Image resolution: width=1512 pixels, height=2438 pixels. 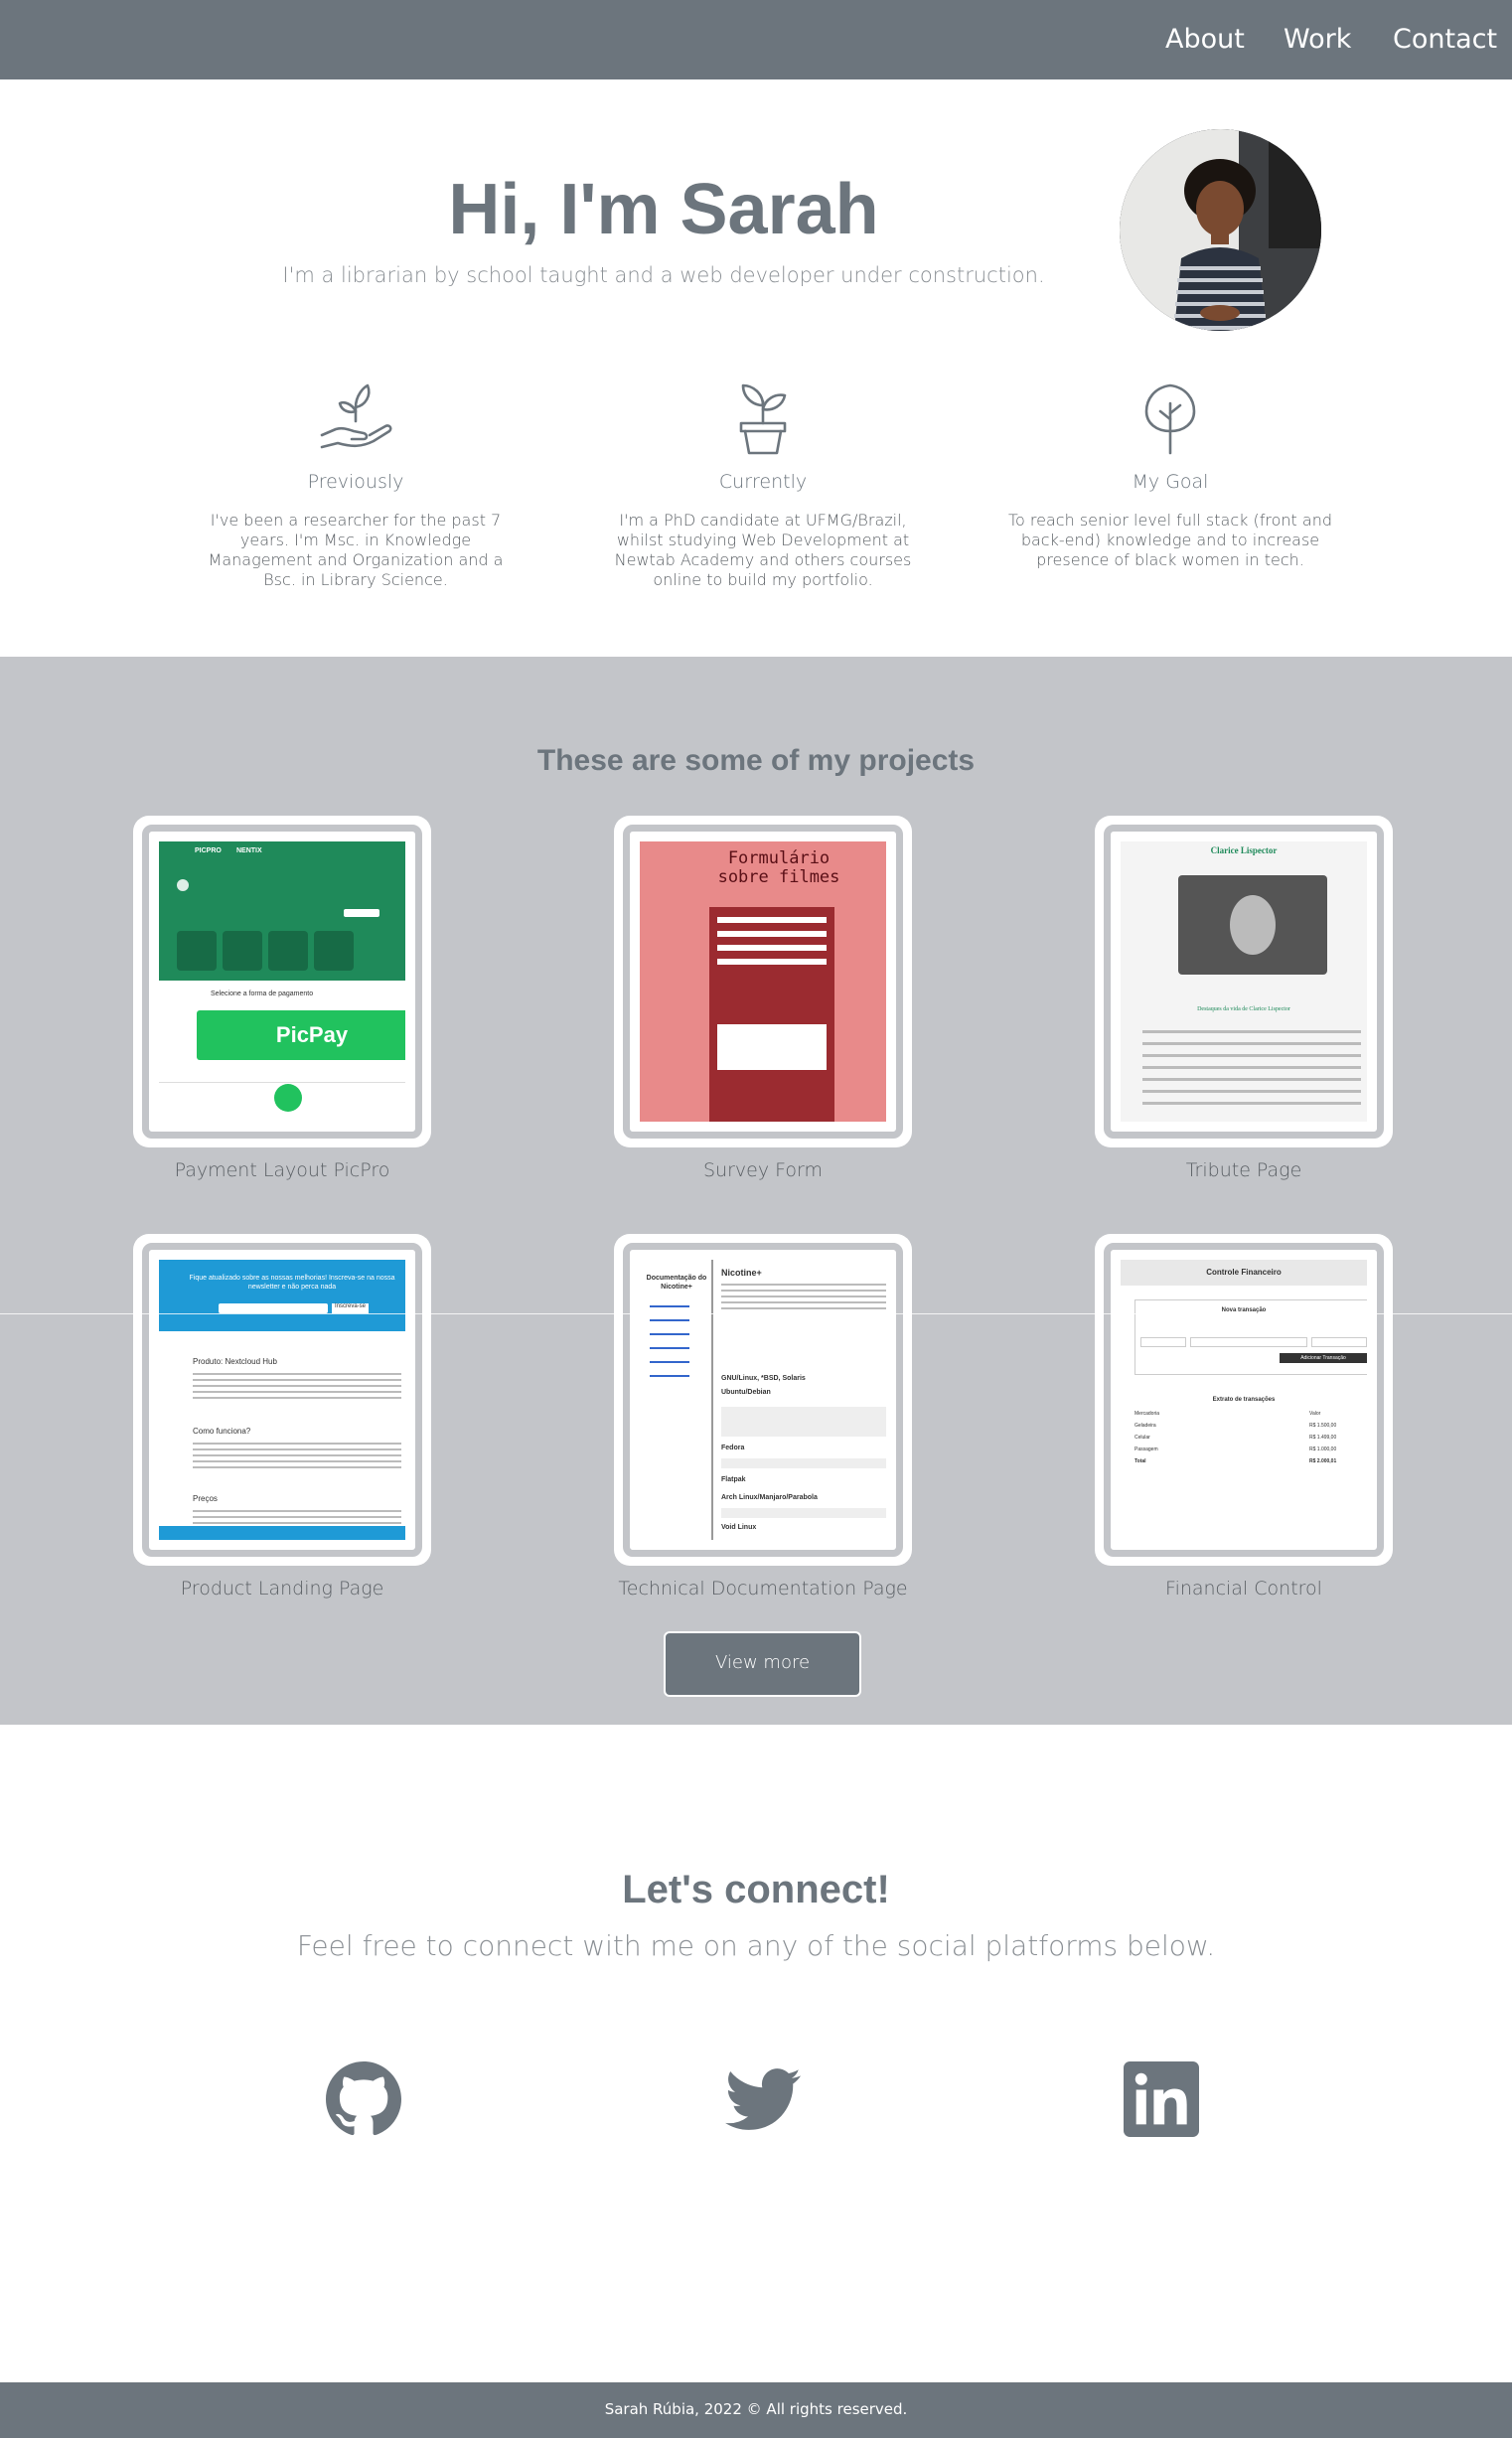 I want to click on nav-link-about: About, so click(x=1205, y=39).